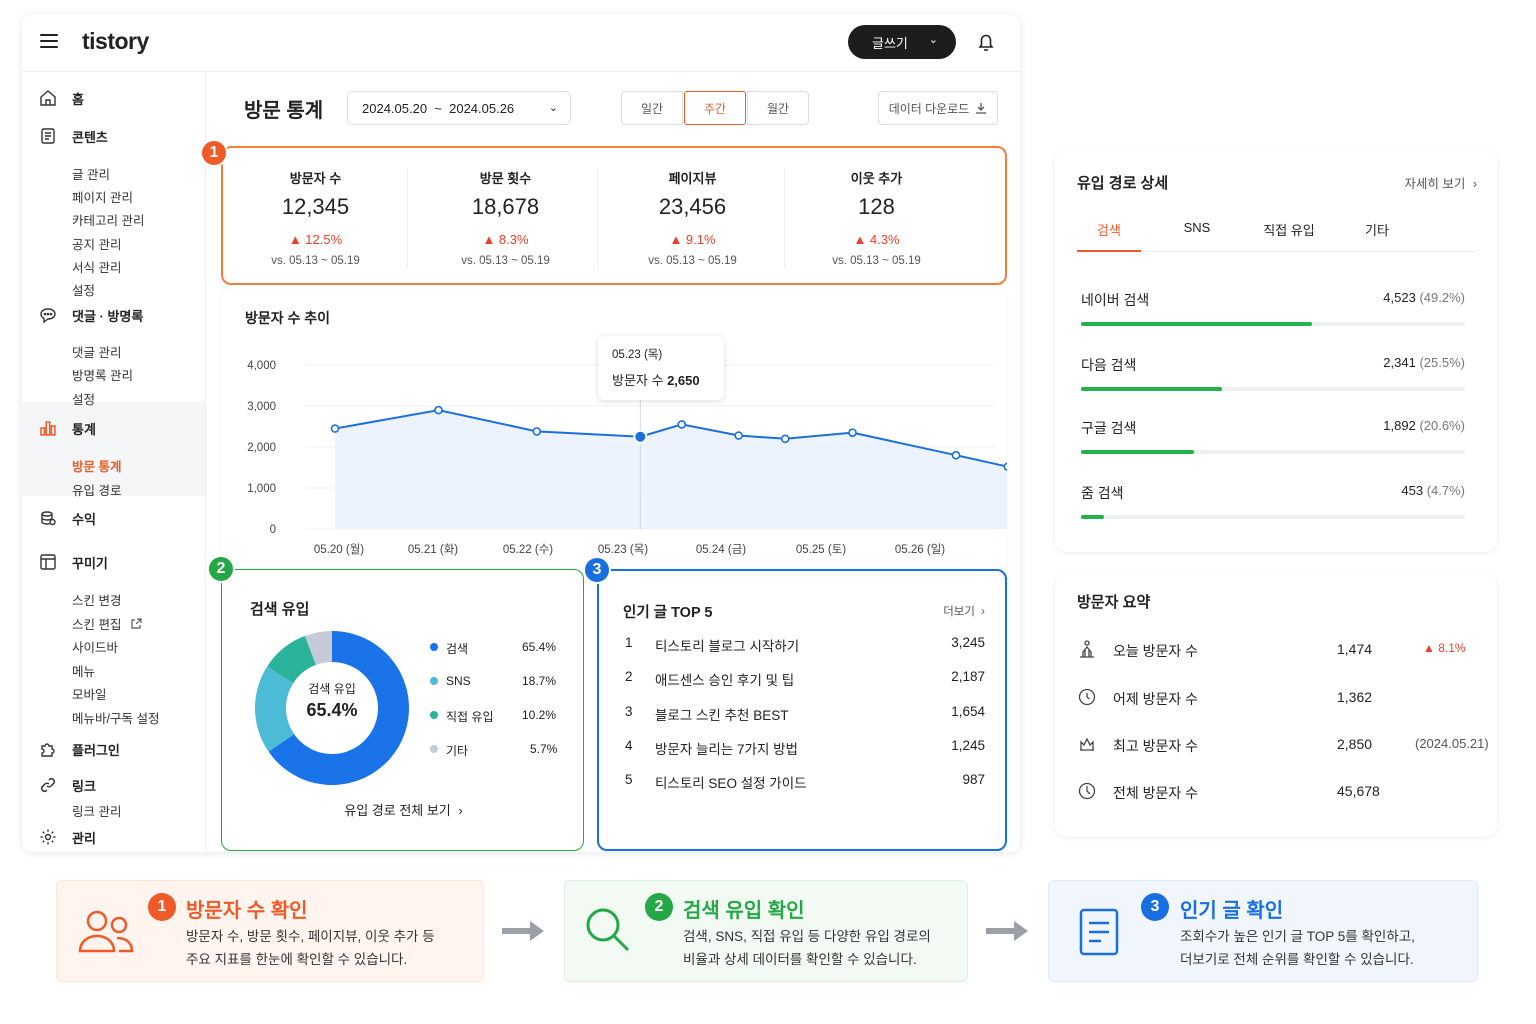  What do you see at coordinates (1007, 931) in the screenshot?
I see `arrow-right-icon` at bounding box center [1007, 931].